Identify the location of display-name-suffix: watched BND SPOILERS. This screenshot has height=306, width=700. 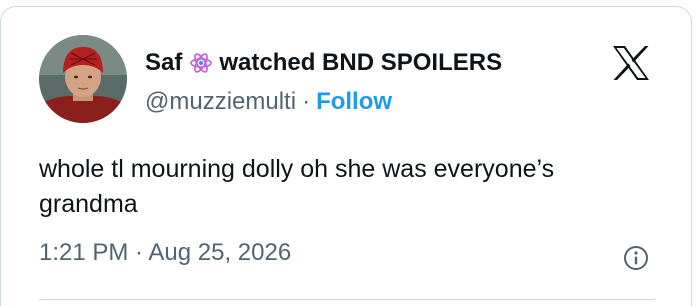
(360, 63).